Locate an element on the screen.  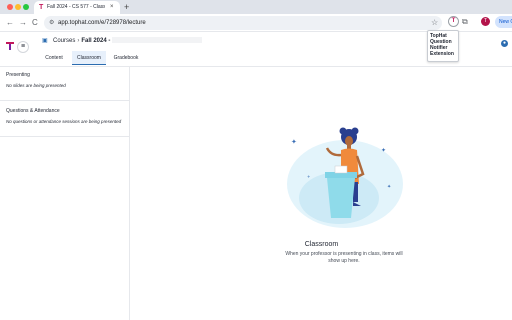
breadcrumb: Courses › Fall 2024 - is located at coordinates (128, 41).